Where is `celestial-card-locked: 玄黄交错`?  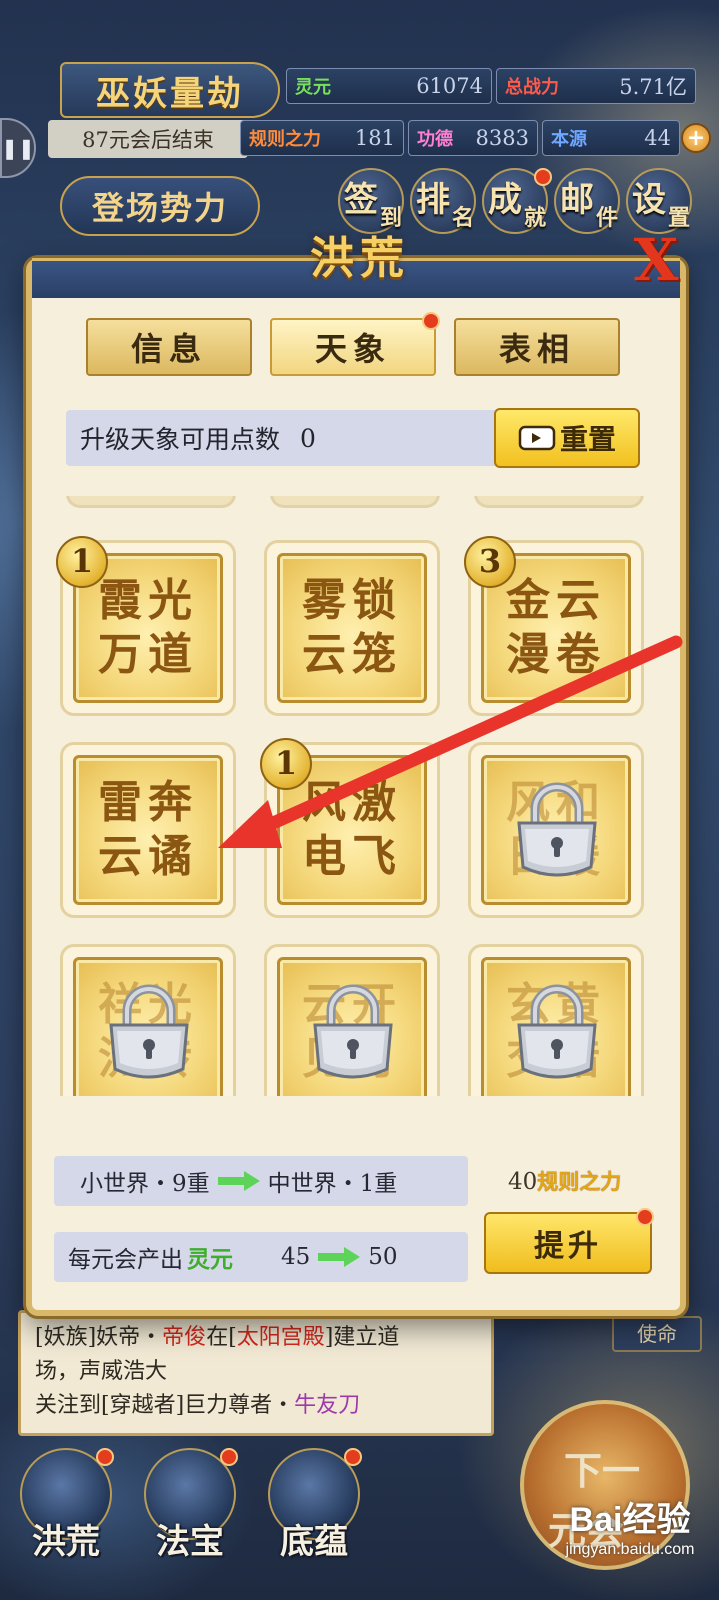
celestial-card-locked: 玄黄交错 is located at coordinates (556, 1020).